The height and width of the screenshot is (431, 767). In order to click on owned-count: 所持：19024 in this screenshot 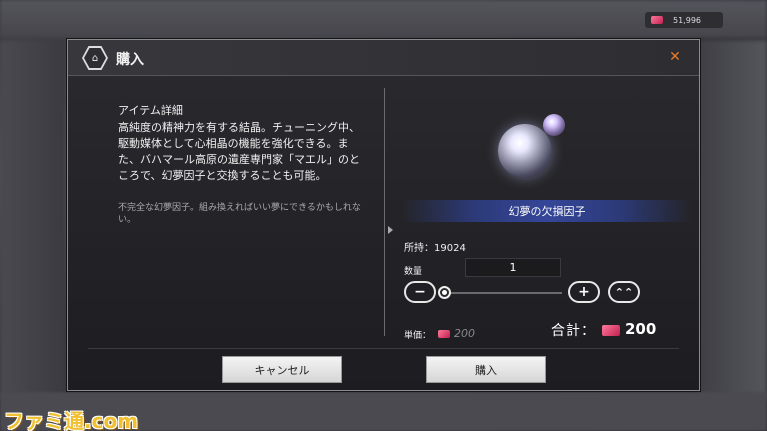, I will do `click(435, 246)`.